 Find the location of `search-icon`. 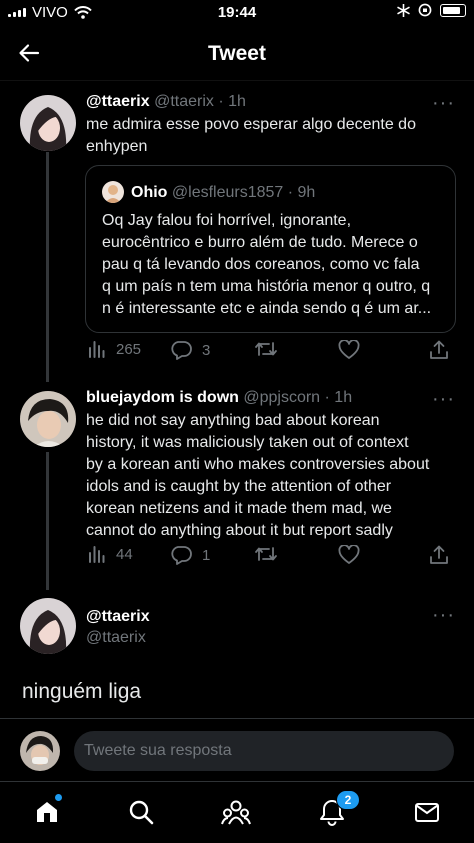

search-icon is located at coordinates (141, 812).